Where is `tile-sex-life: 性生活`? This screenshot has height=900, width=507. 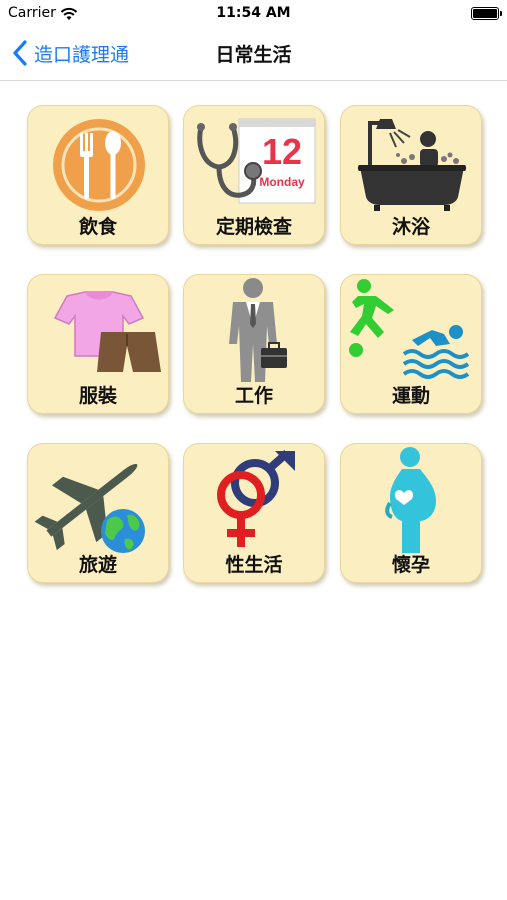 tile-sex-life: 性生活 is located at coordinates (254, 513).